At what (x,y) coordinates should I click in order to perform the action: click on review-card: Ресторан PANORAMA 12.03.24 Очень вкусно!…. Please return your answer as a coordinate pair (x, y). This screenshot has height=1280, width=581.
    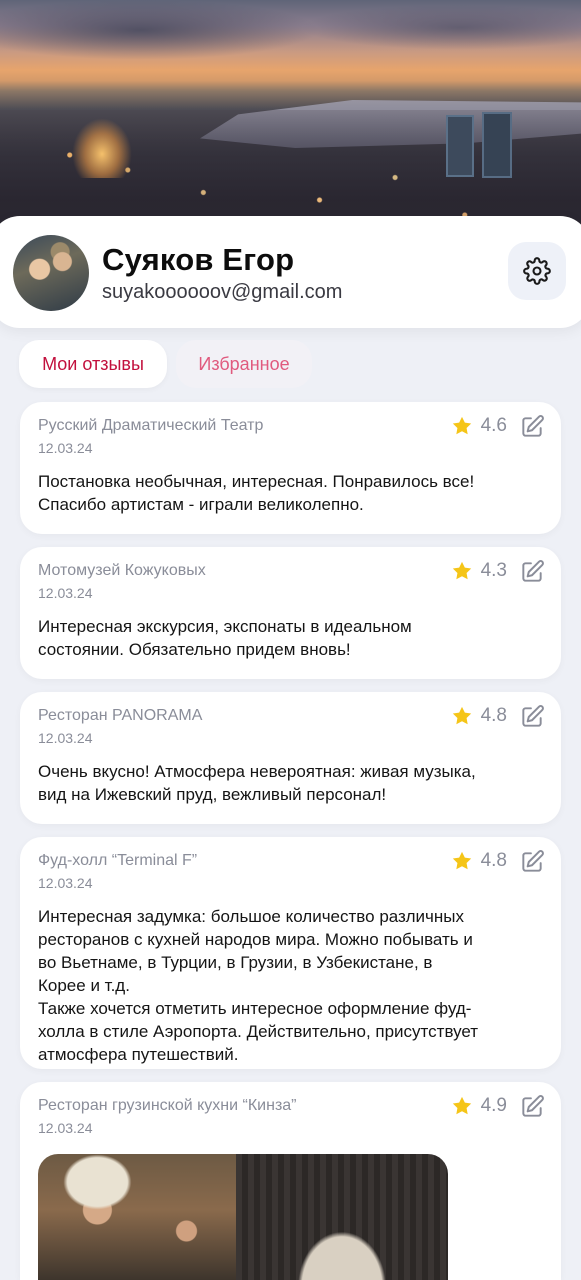
    Looking at the image, I should click on (290, 758).